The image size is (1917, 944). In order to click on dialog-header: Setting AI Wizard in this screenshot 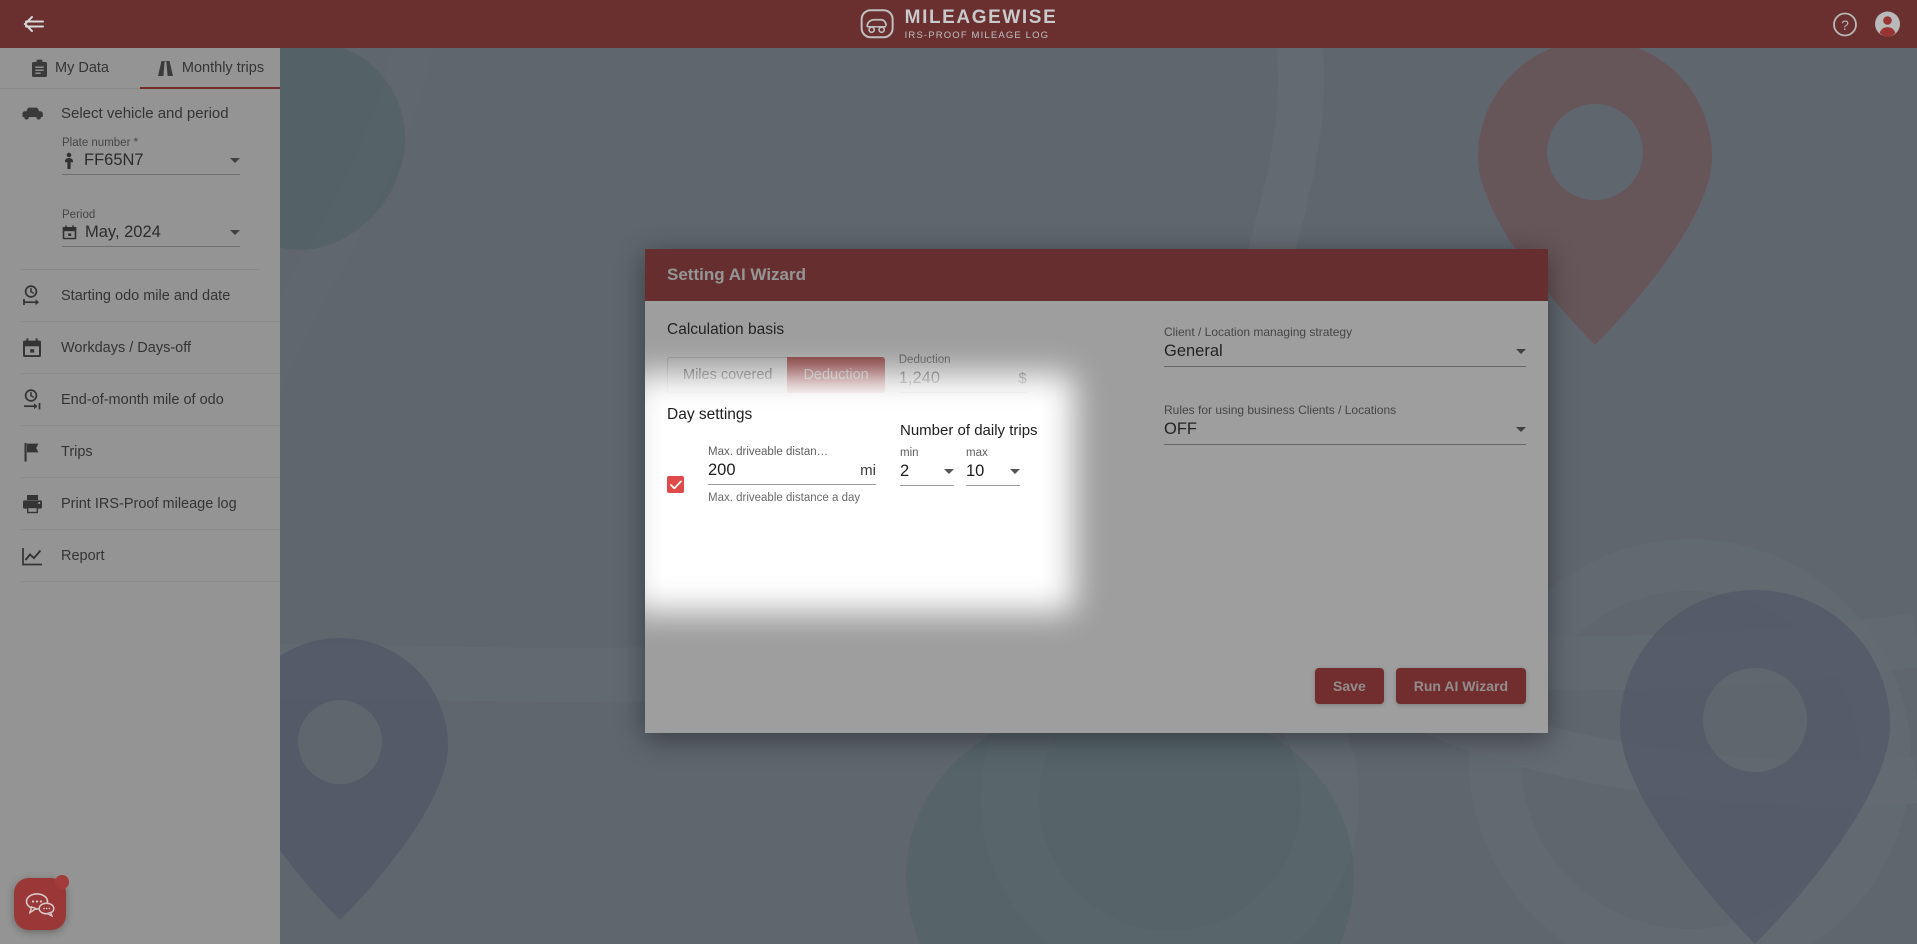, I will do `click(1096, 275)`.